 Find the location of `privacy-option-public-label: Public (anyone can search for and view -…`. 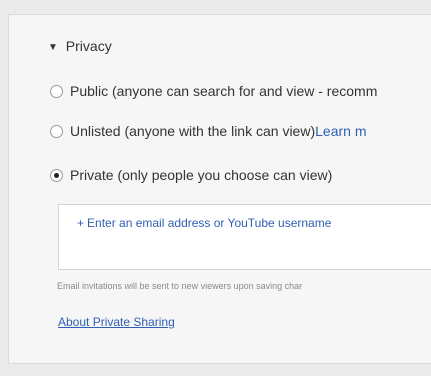

privacy-option-public-label: Public (anyone can search for and view -… is located at coordinates (224, 91).